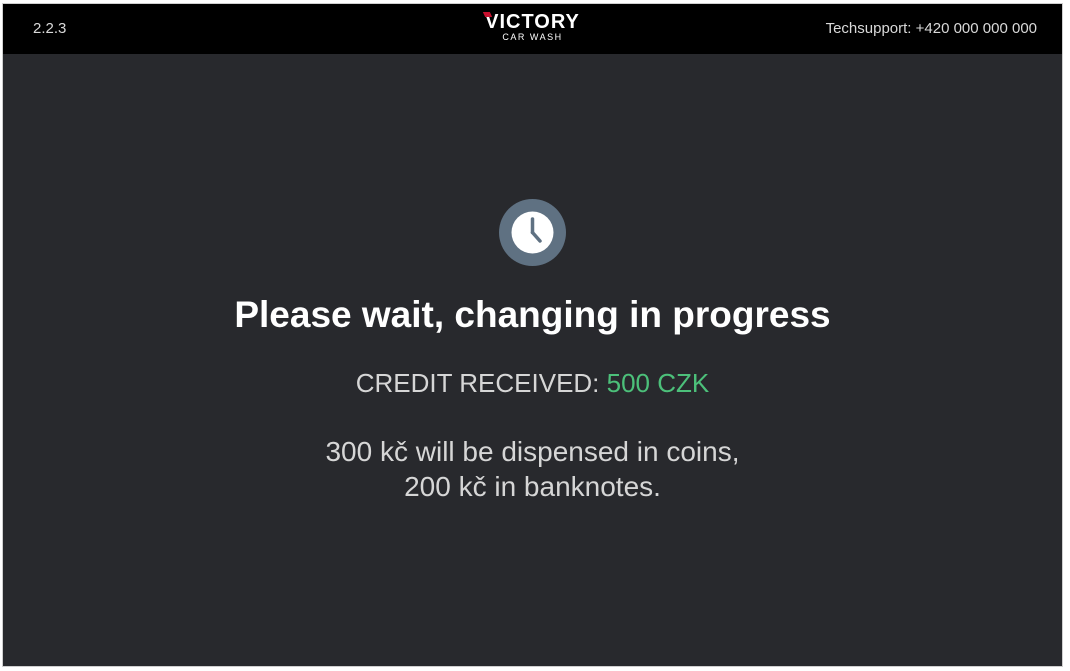  Describe the element at coordinates (492, 22) in the screenshot. I see `logo-first-letter: V` at that location.